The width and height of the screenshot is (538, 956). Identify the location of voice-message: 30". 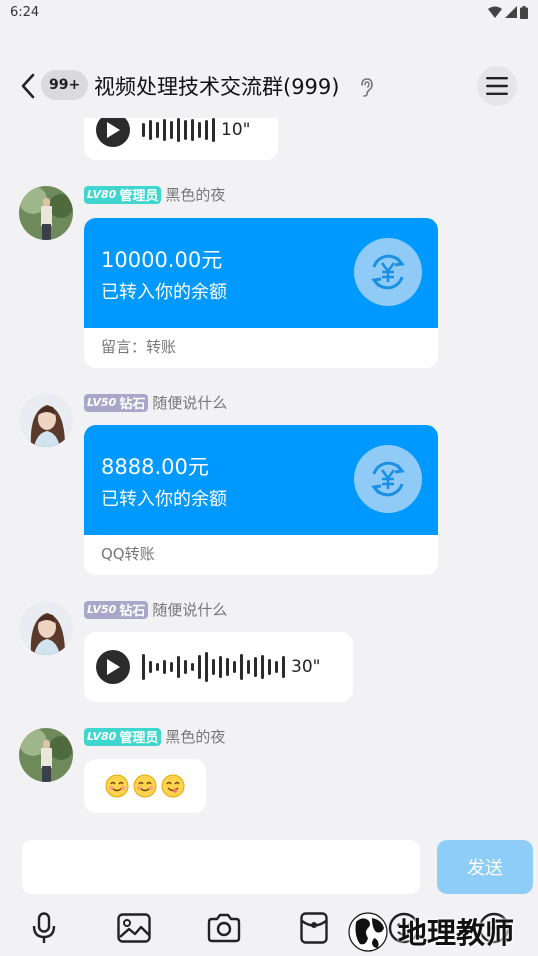
(218, 667).